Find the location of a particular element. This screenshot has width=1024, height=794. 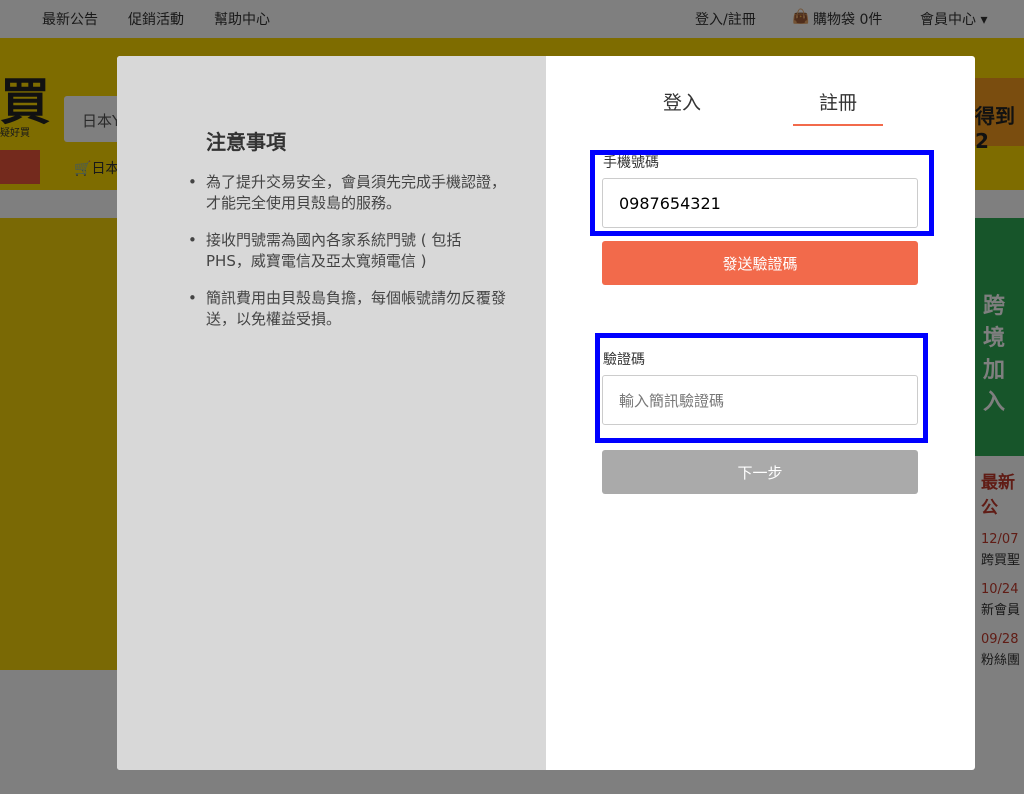

phone-input is located at coordinates (760, 203).